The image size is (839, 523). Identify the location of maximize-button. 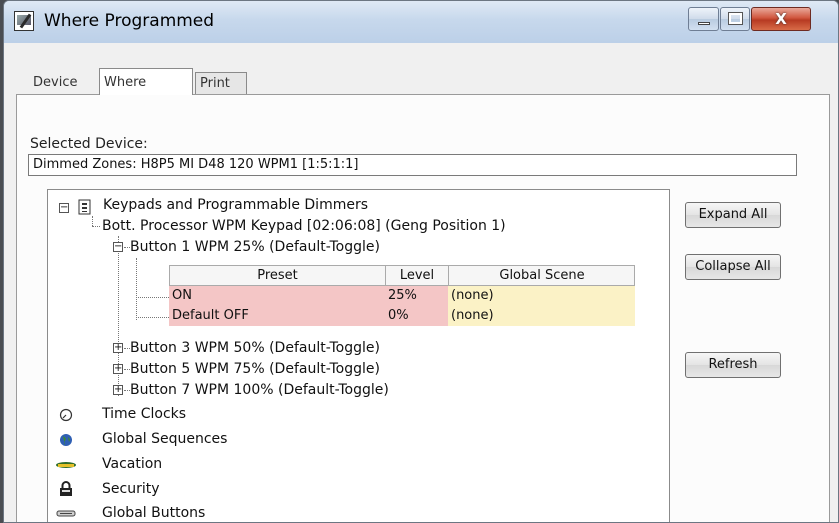
(735, 19).